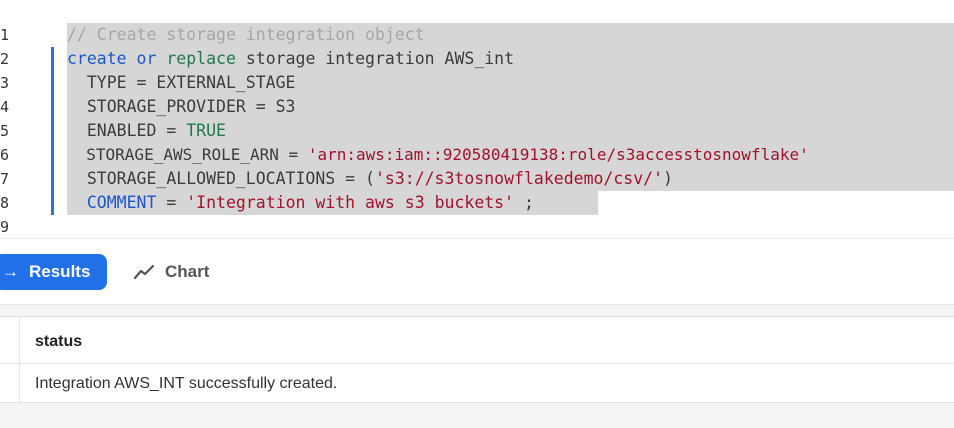 The image size is (954, 428). I want to click on line-number: 5, so click(5, 131).